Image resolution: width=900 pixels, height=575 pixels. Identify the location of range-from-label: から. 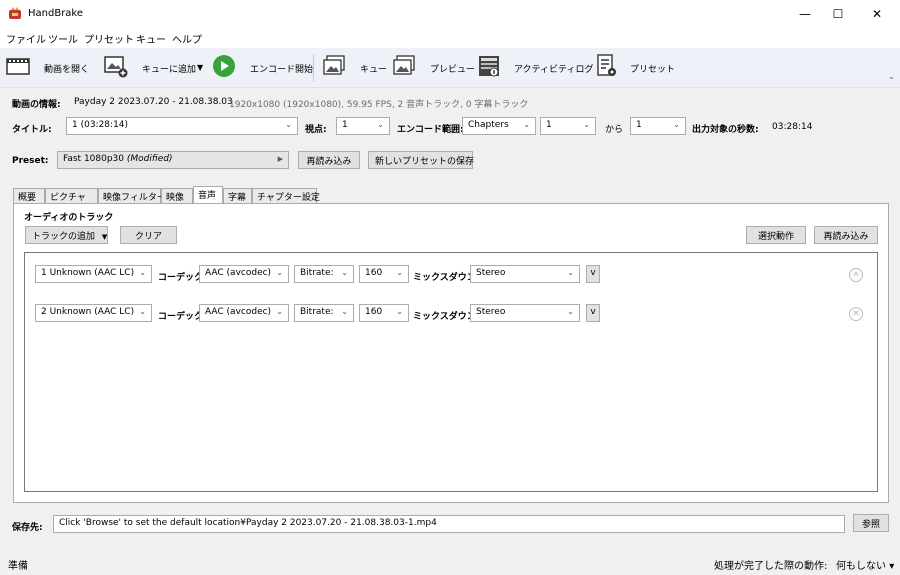
(614, 130).